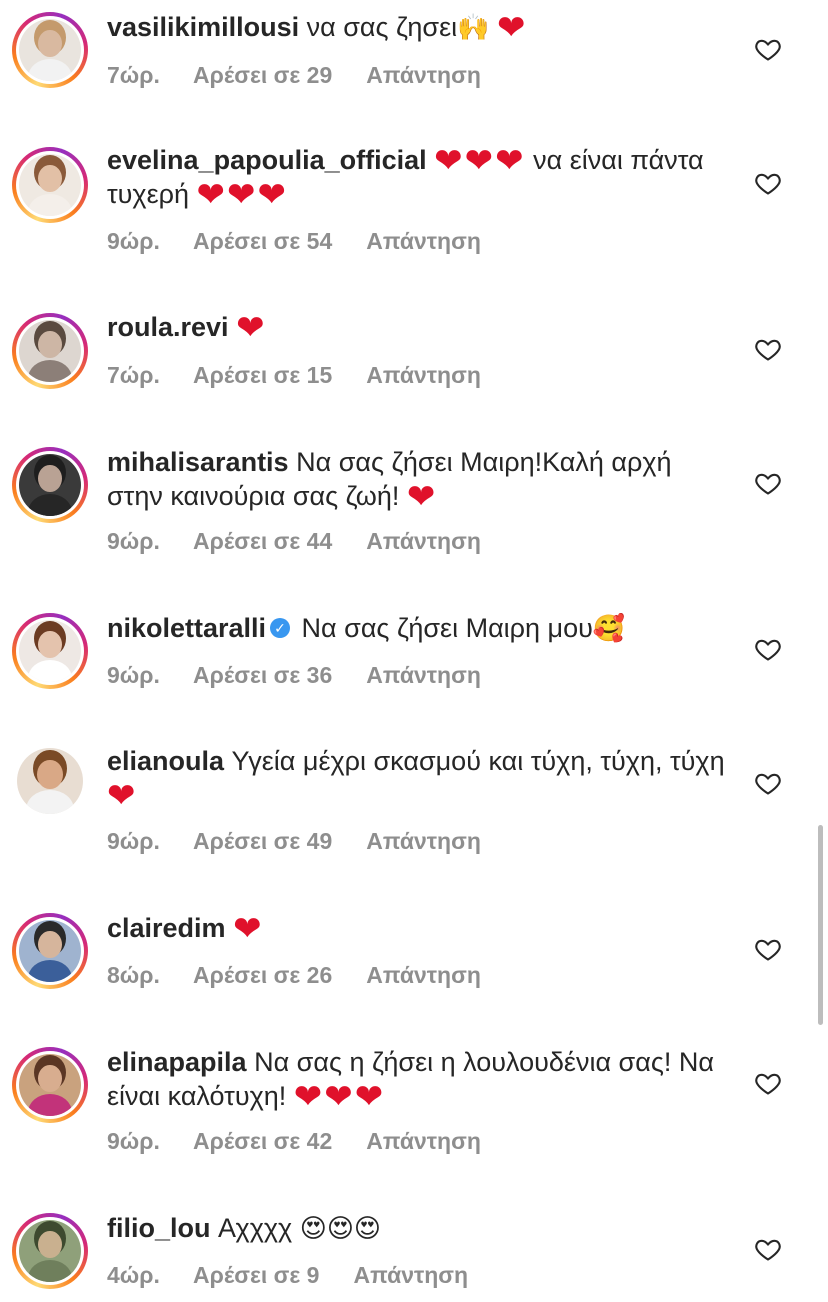 The height and width of the screenshot is (1302, 828). What do you see at coordinates (133, 975) in the screenshot?
I see `comment-time: 8ώρ.` at bounding box center [133, 975].